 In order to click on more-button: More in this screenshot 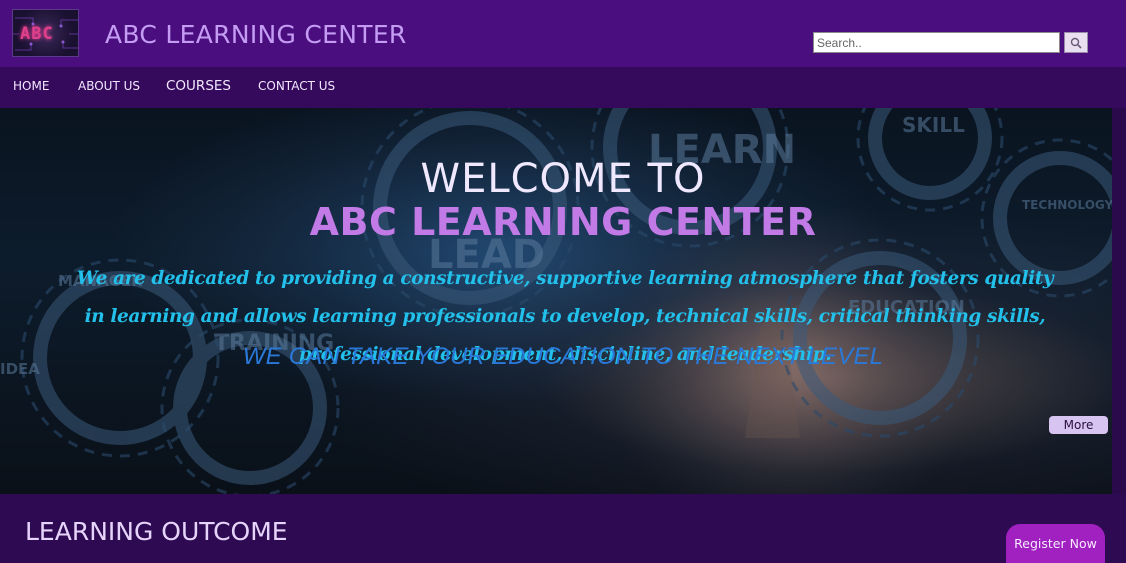, I will do `click(1078, 425)`.